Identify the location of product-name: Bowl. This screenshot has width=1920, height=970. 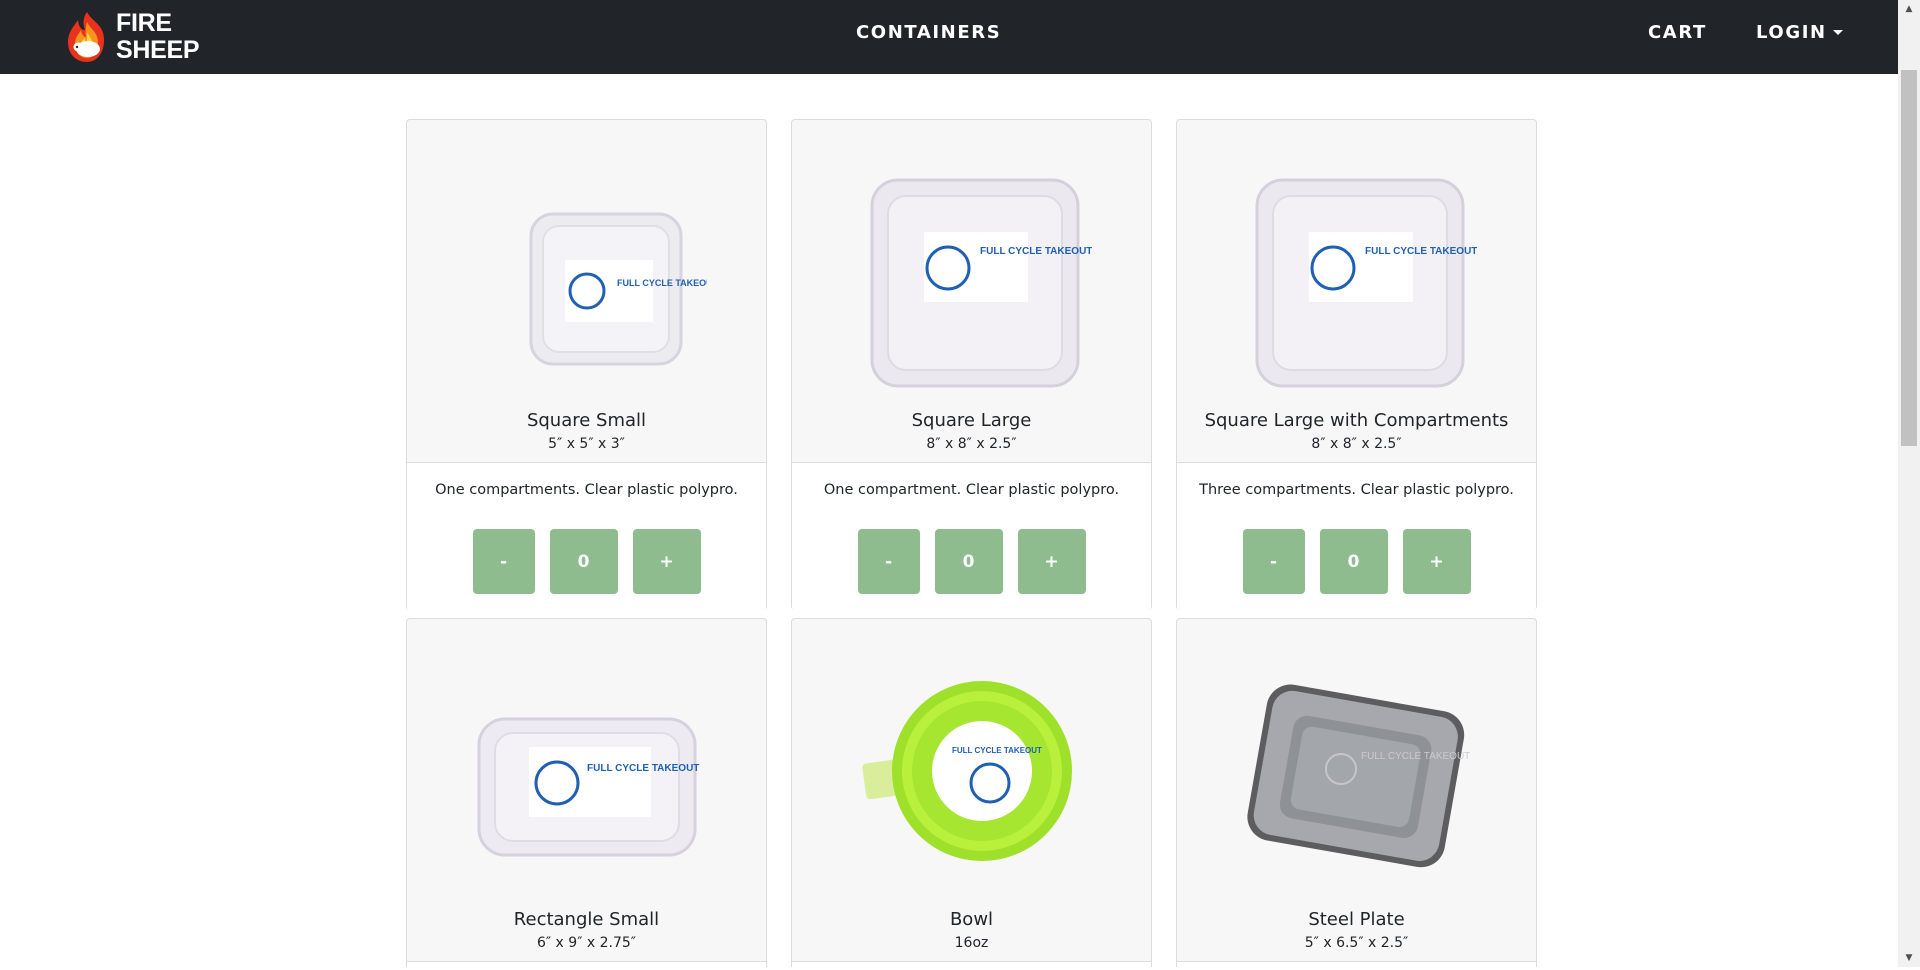
(971, 919).